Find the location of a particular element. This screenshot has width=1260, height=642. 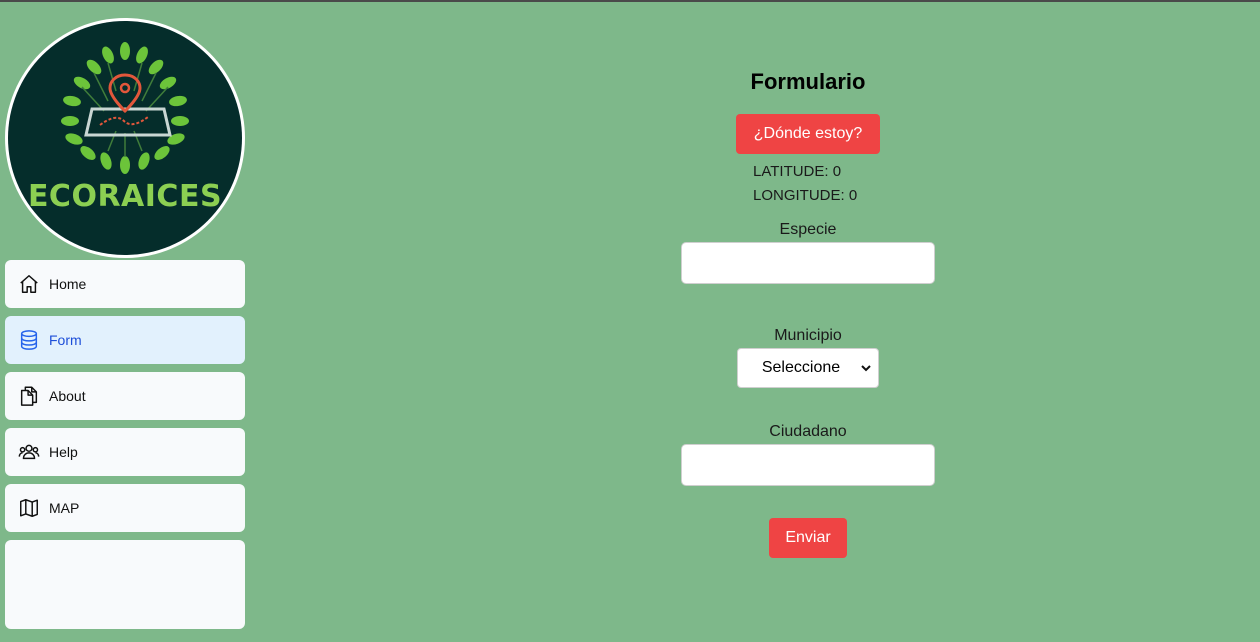

locate-button: ¿Dónde estoy? is located at coordinates (808, 134).